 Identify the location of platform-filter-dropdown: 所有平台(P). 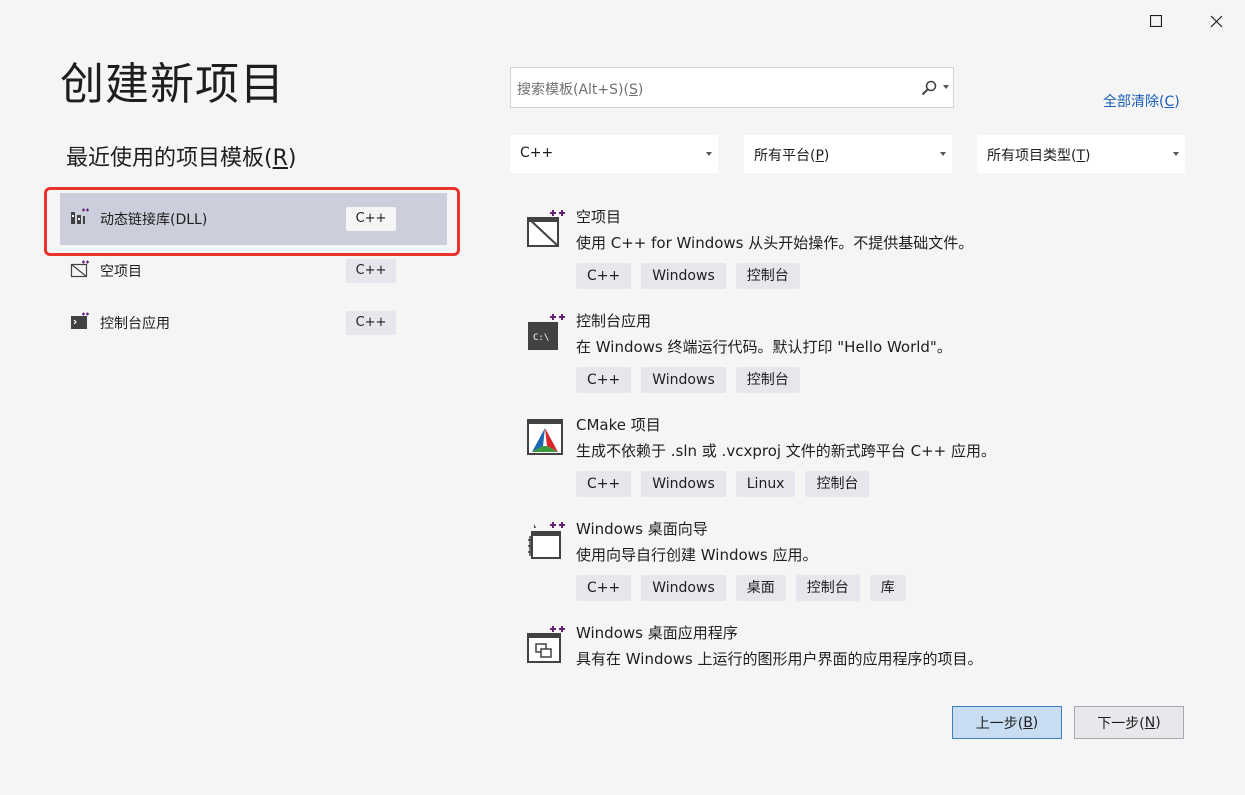
(848, 154).